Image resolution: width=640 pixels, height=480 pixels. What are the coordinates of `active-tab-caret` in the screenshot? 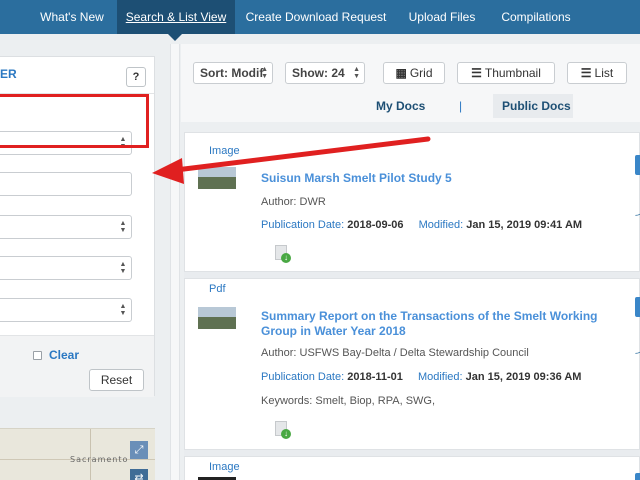 It's located at (175, 37).